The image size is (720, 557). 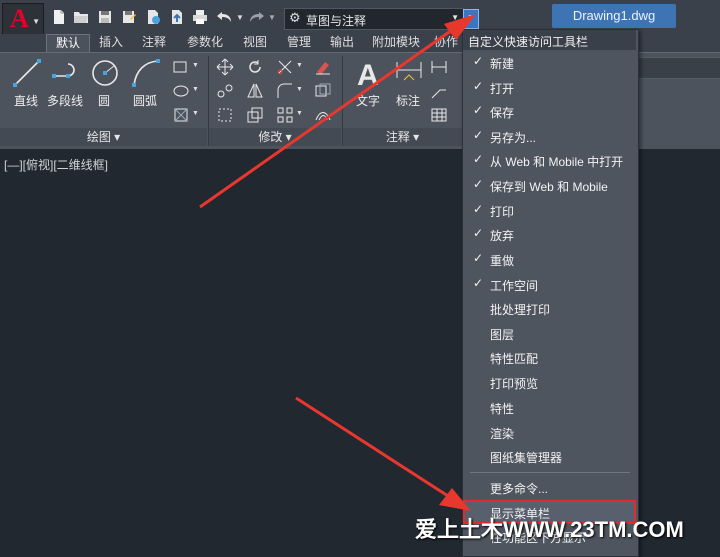 I want to click on save-to-web-icon, so click(x=177, y=17).